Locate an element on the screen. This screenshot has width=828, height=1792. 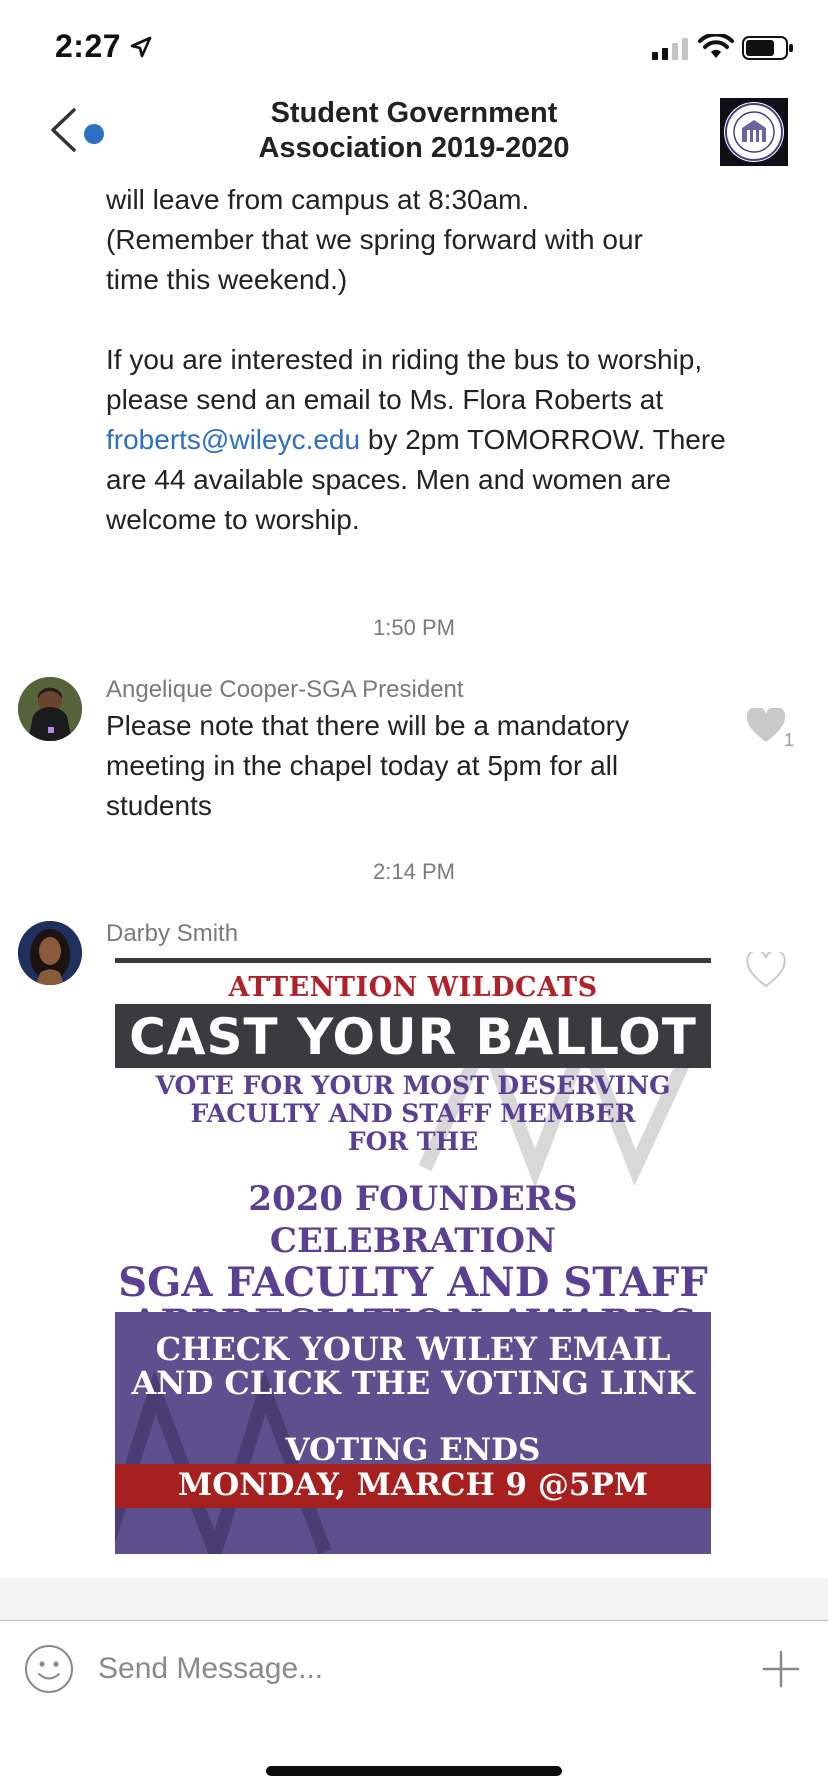
composer-divider is located at coordinates (414, 1620).